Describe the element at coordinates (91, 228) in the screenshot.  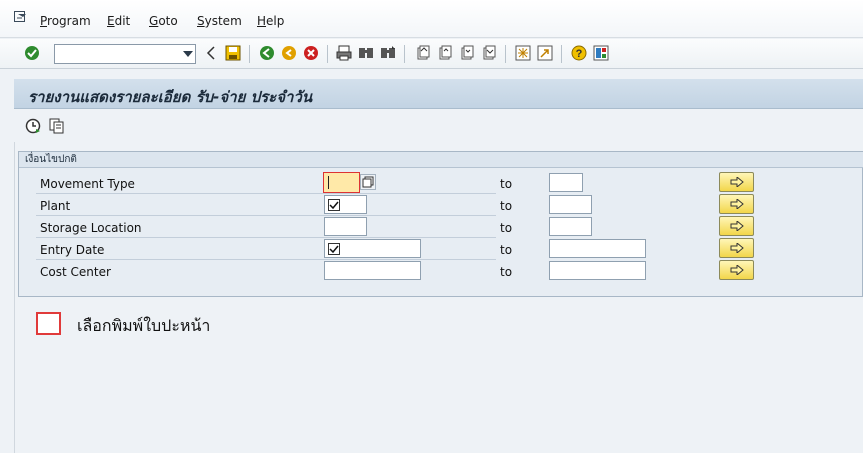
I see `storage-location-label: Storage Location` at that location.